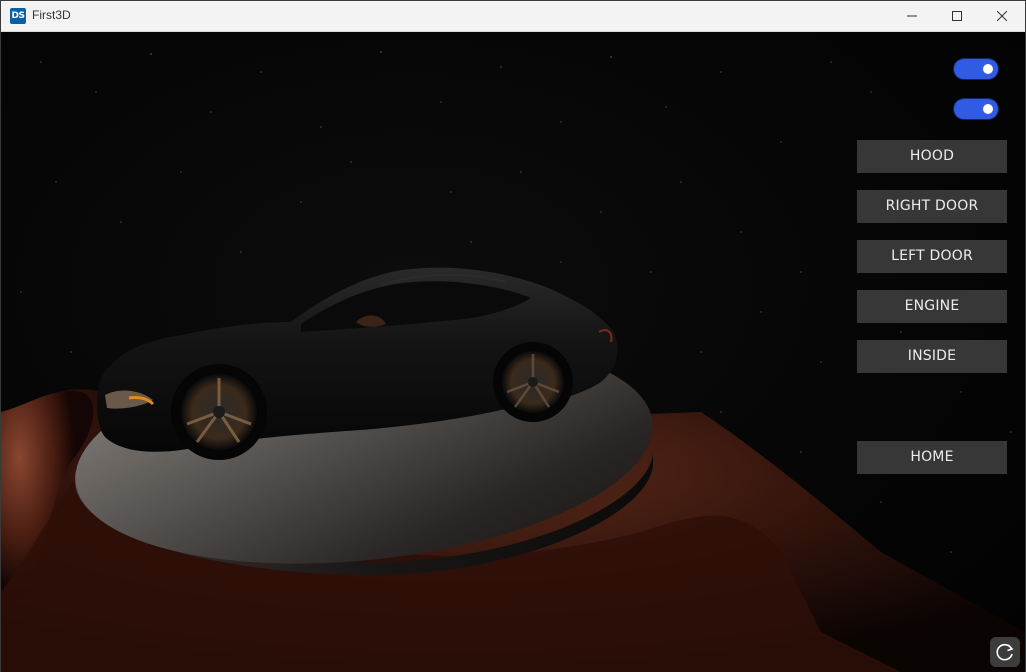  Describe the element at coordinates (932, 256) in the screenshot. I see `left-door-button: LEFT DOOR` at that location.